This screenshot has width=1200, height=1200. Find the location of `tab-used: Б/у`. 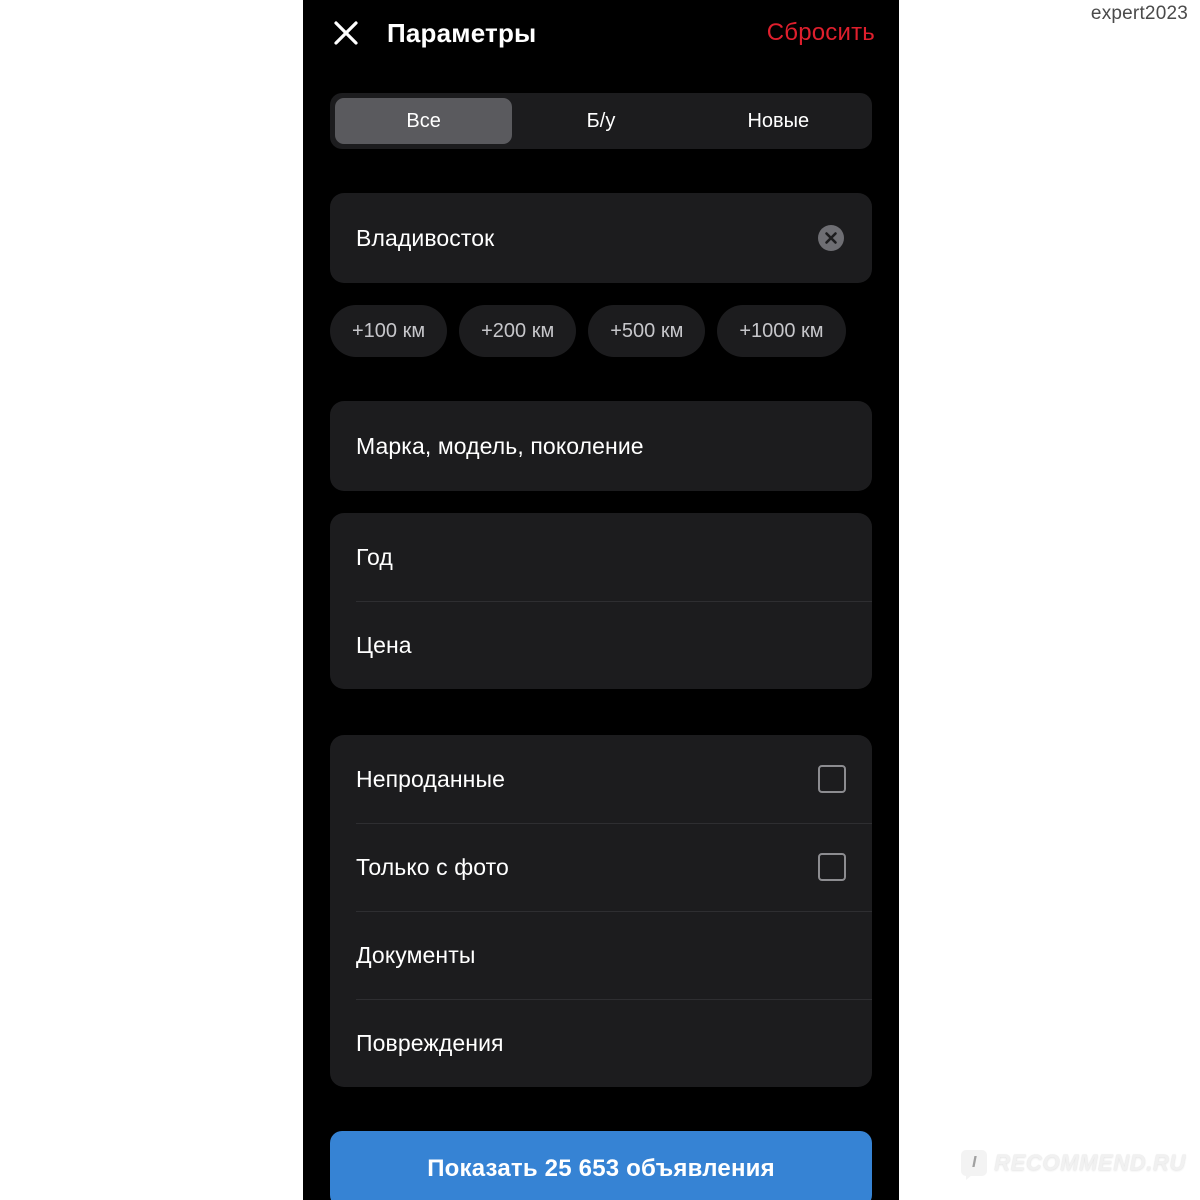

tab-used: Б/у is located at coordinates (600, 121).